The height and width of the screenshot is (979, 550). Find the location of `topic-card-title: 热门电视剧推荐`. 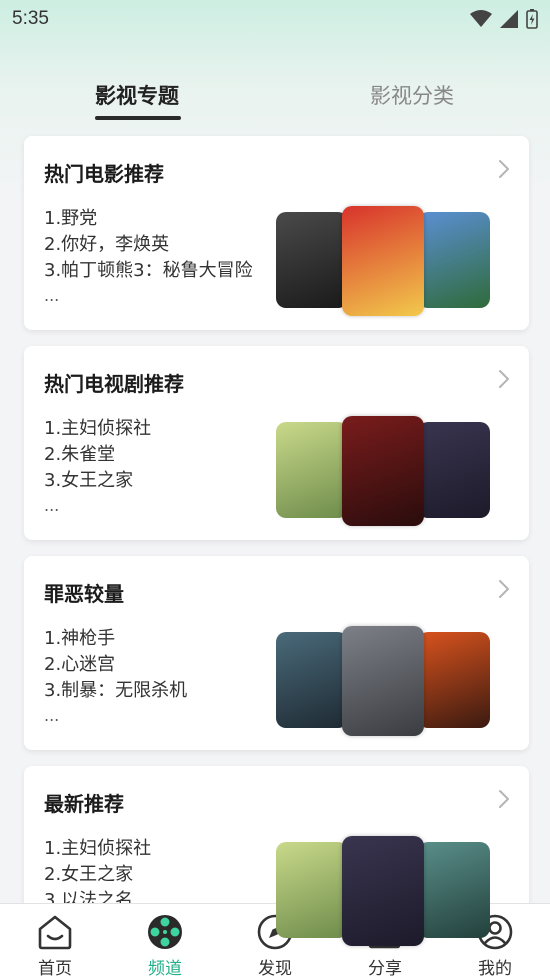

topic-card-title: 热门电视剧推荐 is located at coordinates (114, 384).